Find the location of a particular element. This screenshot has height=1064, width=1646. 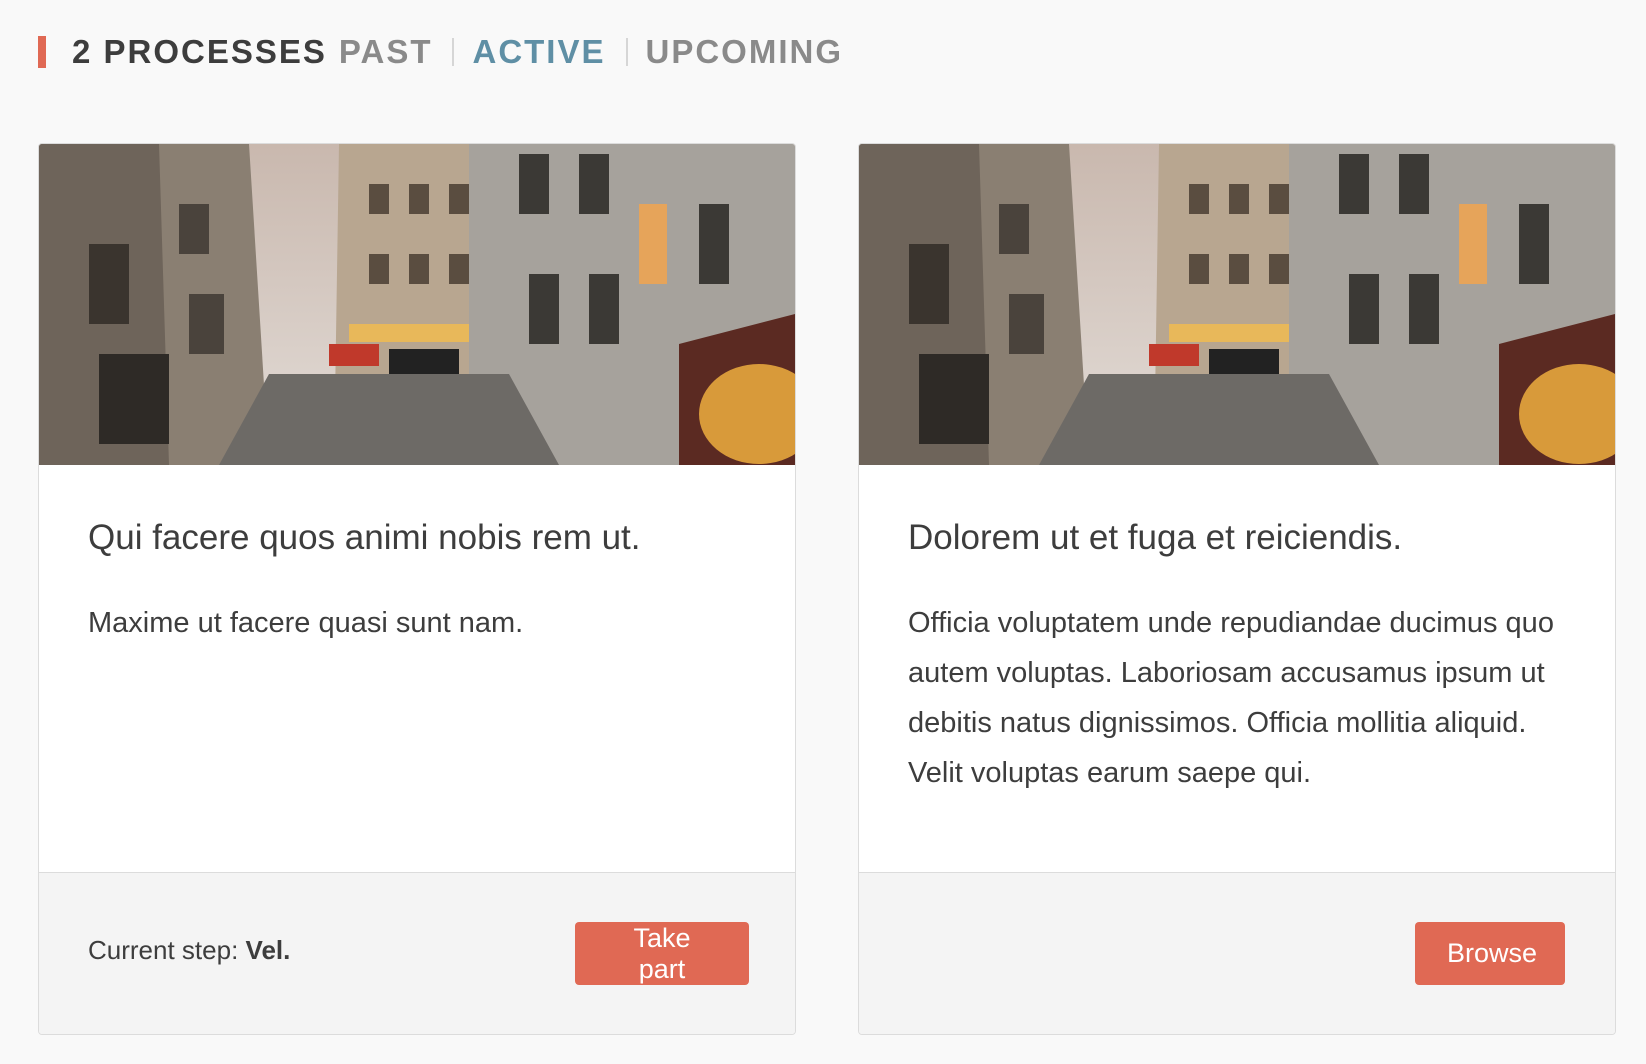

take-part-button: Take part is located at coordinates (662, 953).